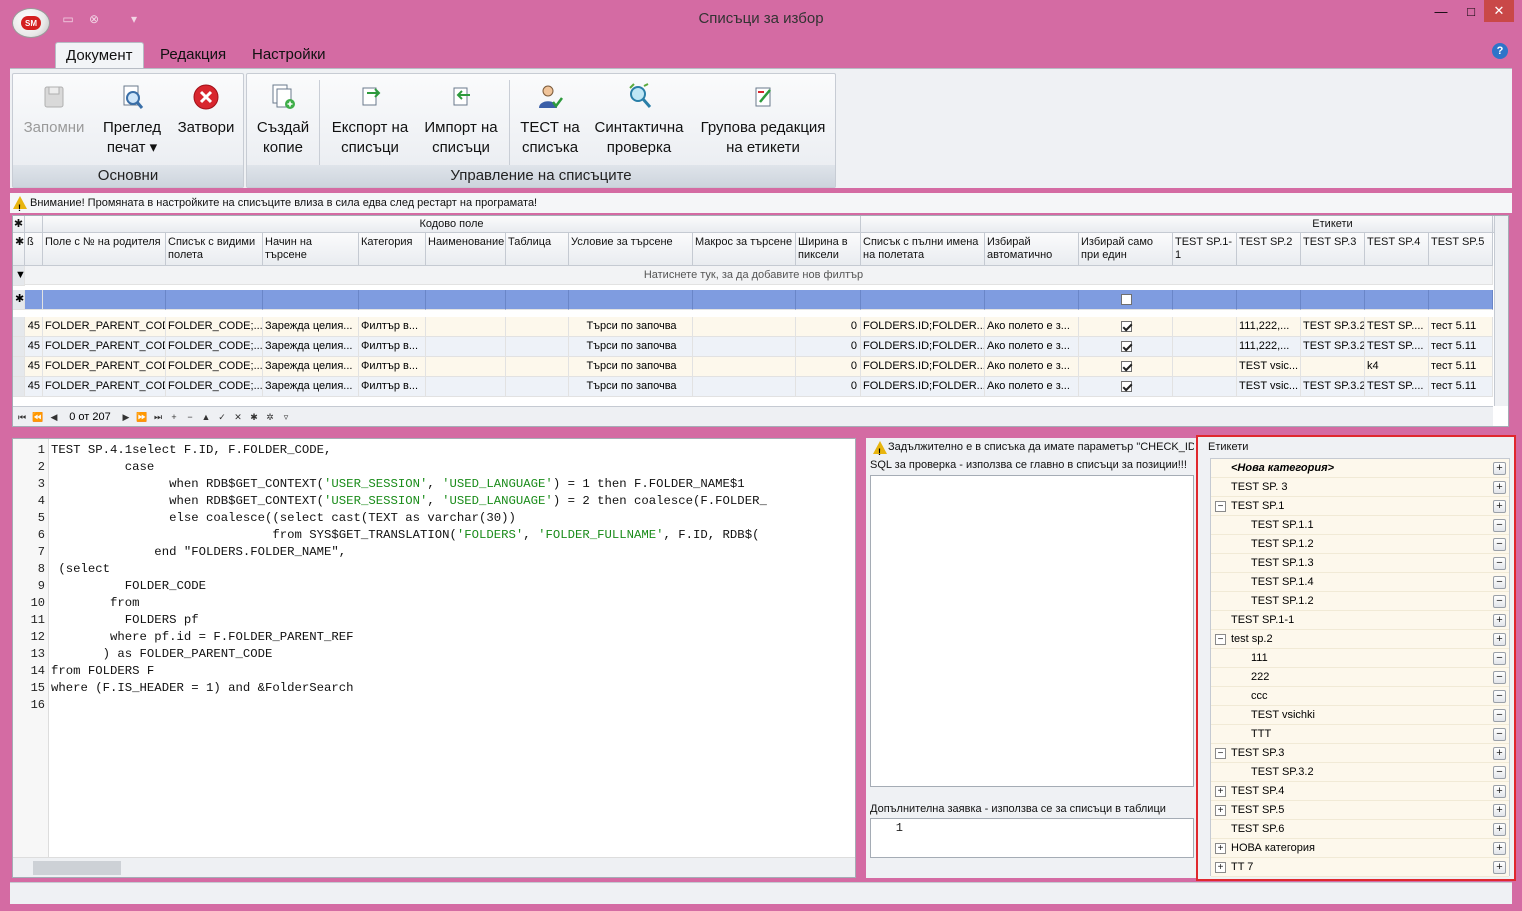  Describe the element at coordinates (744, 249) in the screenshot. I see `column-header: Макрос за търсене` at that location.